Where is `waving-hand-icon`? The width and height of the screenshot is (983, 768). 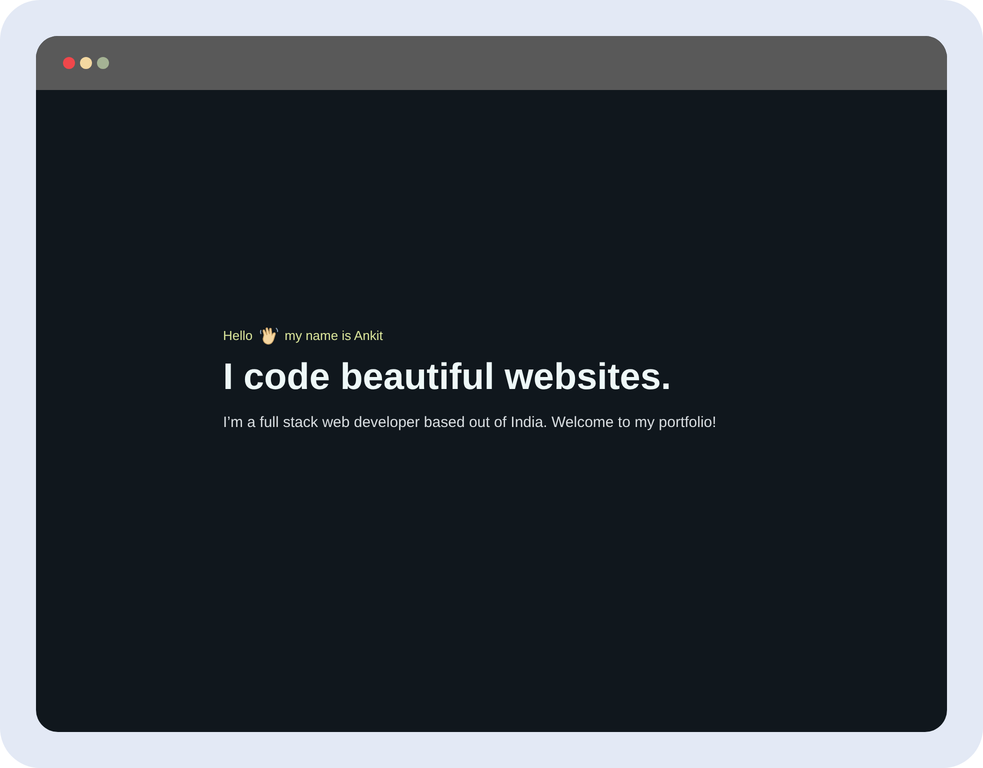 waving-hand-icon is located at coordinates (268, 336).